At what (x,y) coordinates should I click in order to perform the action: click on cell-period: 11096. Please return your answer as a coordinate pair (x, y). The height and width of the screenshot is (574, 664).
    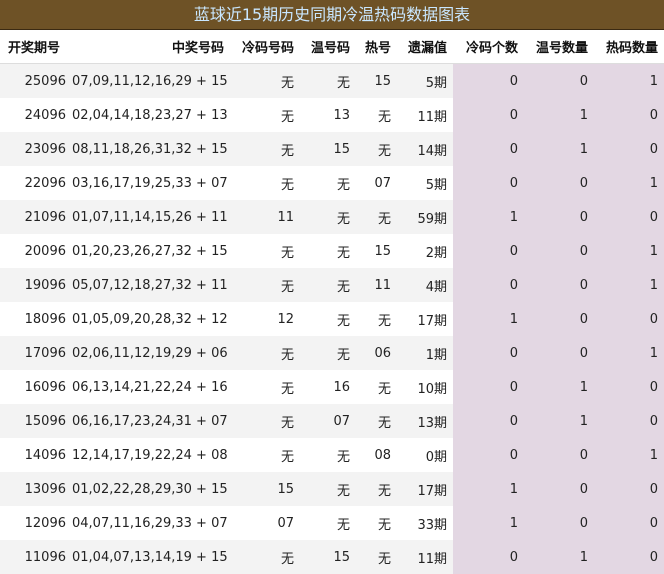
    Looking at the image, I should click on (36, 557).